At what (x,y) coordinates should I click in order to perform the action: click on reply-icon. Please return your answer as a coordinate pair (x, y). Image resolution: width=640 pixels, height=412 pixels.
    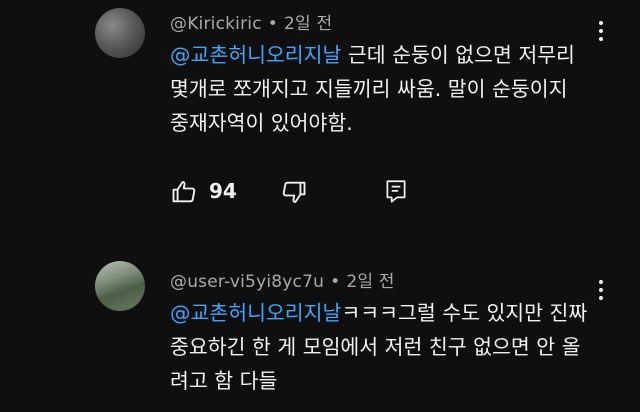
    Looking at the image, I should click on (396, 191).